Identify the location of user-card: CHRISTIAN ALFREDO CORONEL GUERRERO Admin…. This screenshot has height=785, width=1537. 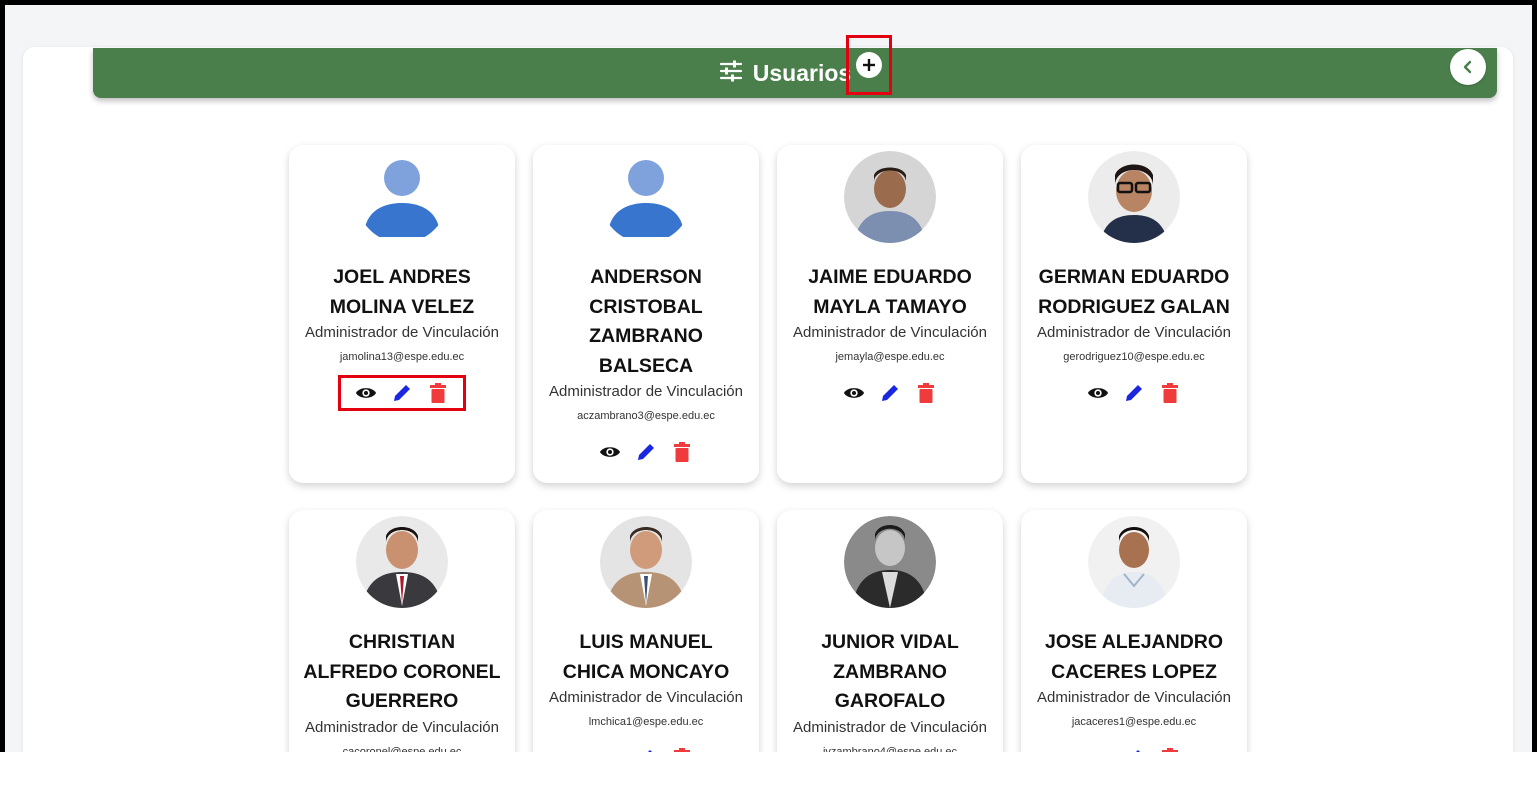
(402, 645).